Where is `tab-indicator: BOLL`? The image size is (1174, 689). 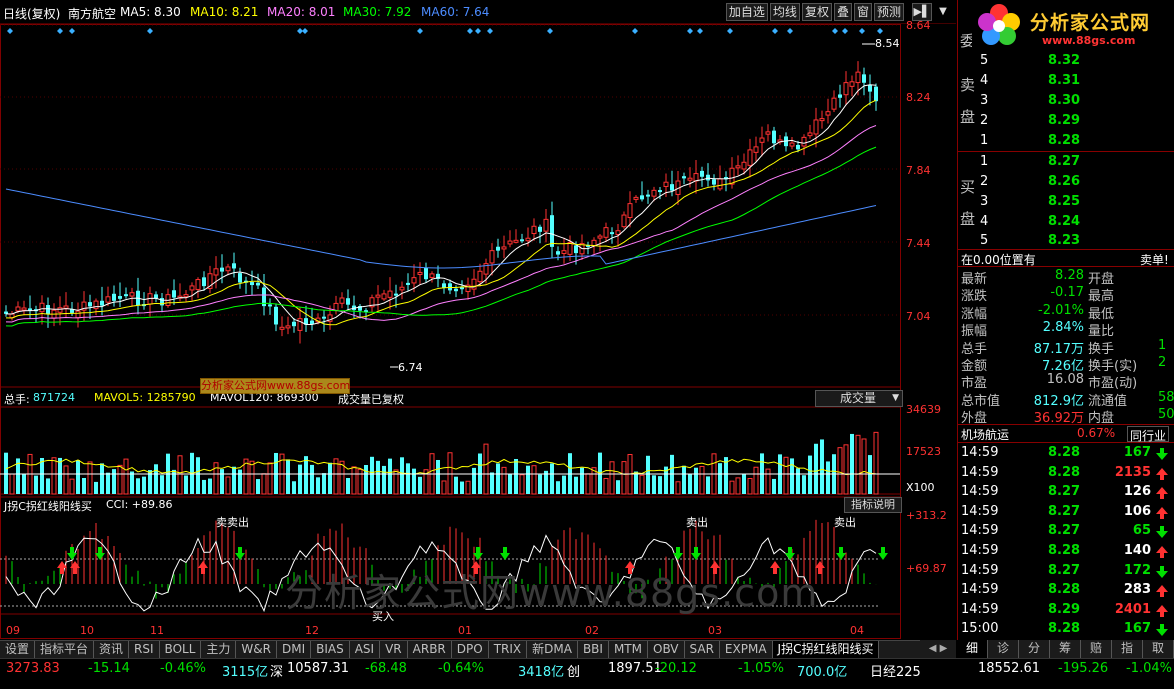
tab-indicator: BOLL is located at coordinates (181, 649).